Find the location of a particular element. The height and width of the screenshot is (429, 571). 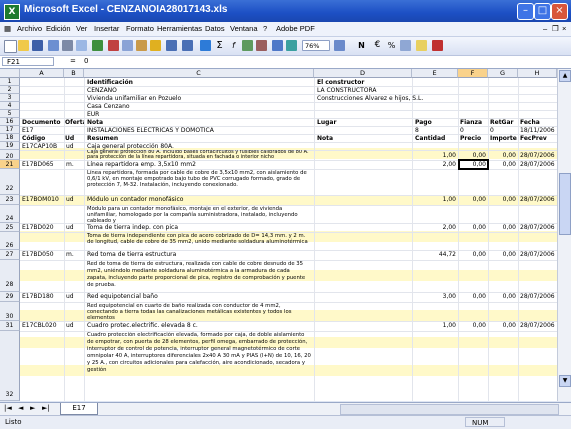

save-icon is located at coordinates (37, 45).